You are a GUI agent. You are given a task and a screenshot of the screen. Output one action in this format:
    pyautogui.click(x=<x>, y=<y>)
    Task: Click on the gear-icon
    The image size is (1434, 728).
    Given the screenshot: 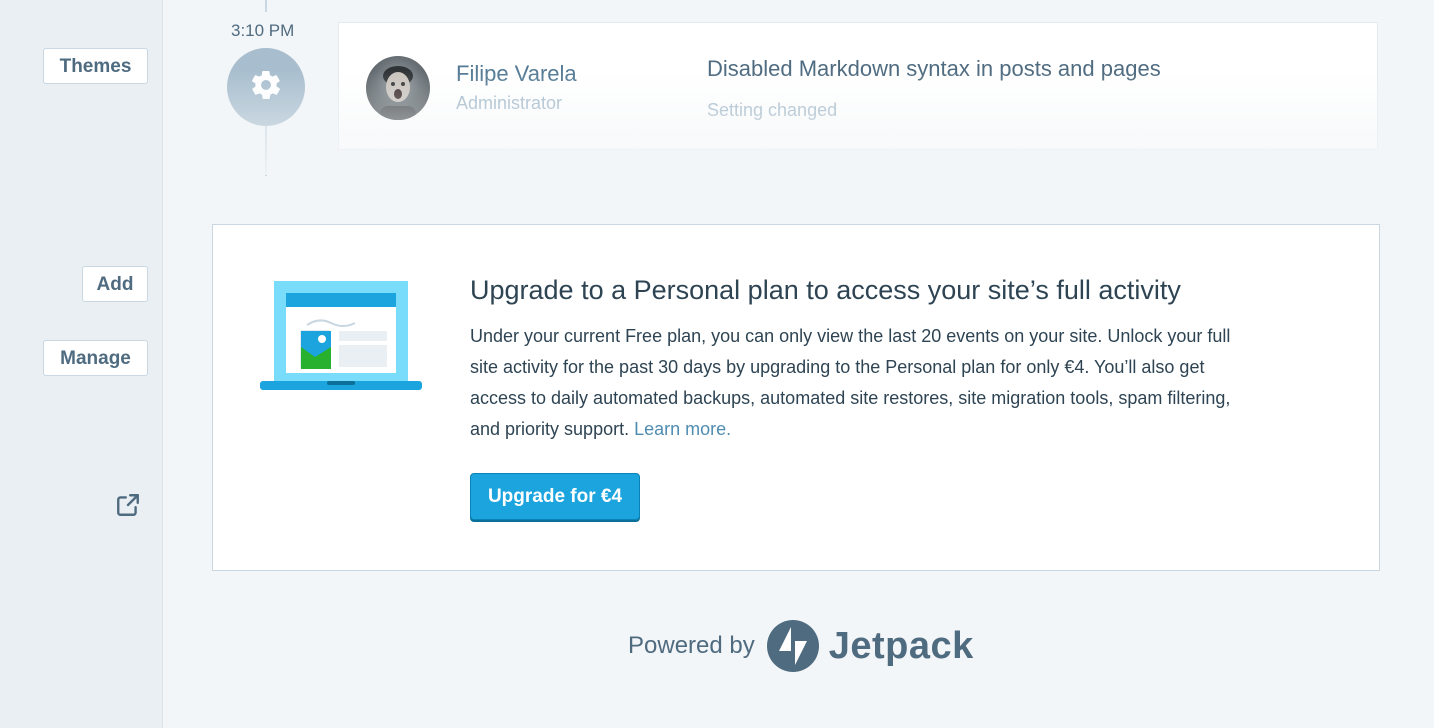 What is the action you would take?
    pyautogui.click(x=266, y=87)
    